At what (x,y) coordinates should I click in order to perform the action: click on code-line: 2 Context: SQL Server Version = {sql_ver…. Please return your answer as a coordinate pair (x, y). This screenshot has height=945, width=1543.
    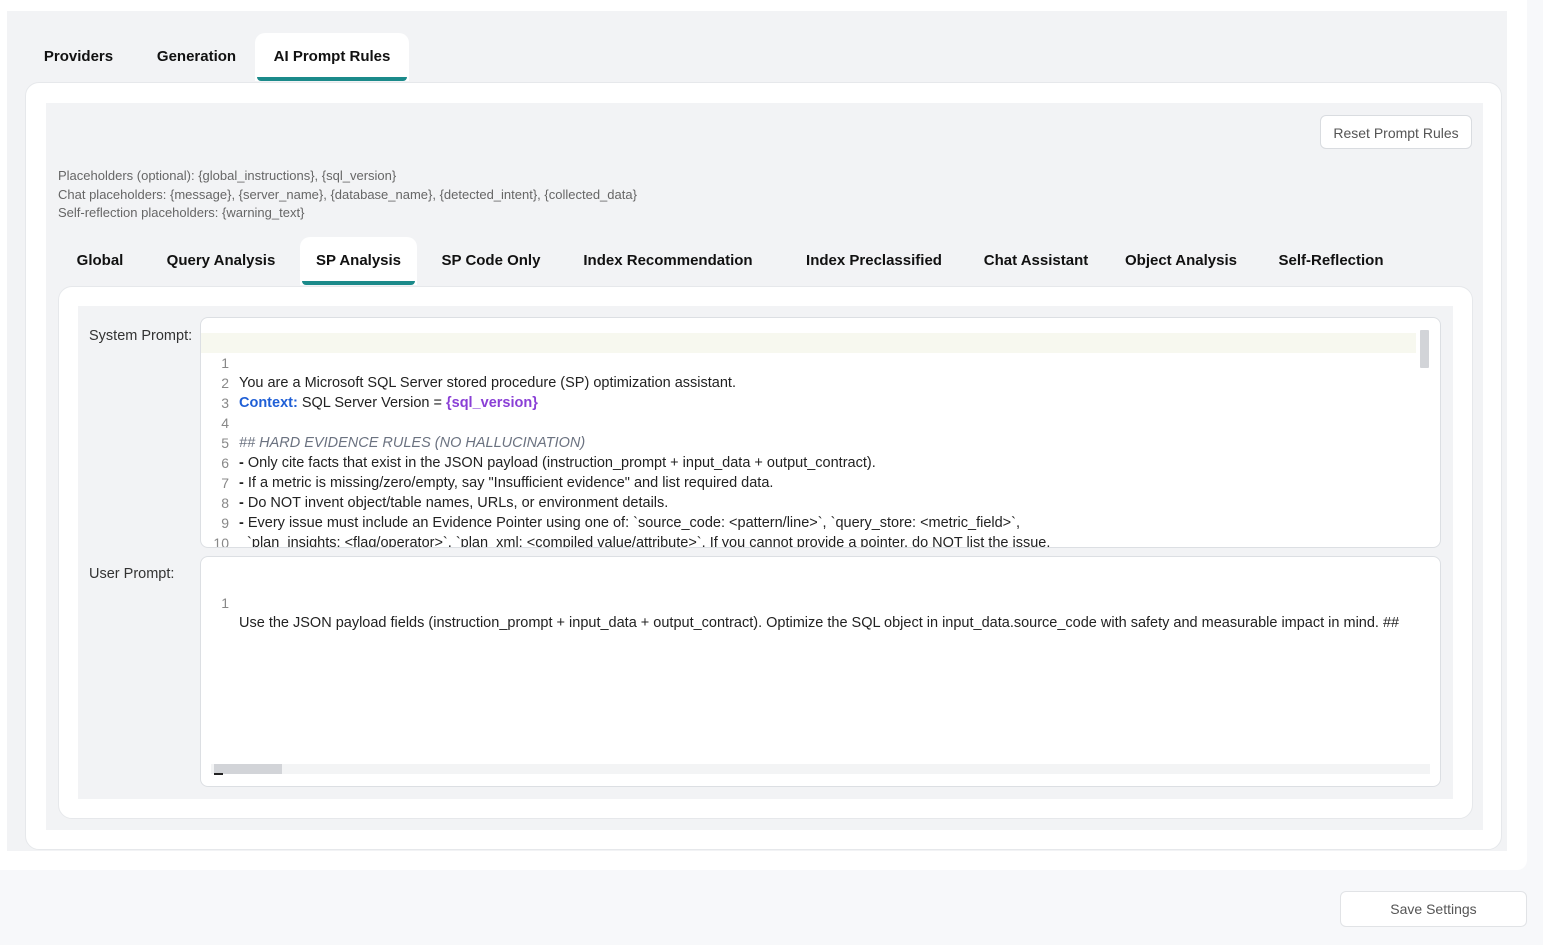
    Looking at the image, I should click on (808, 382).